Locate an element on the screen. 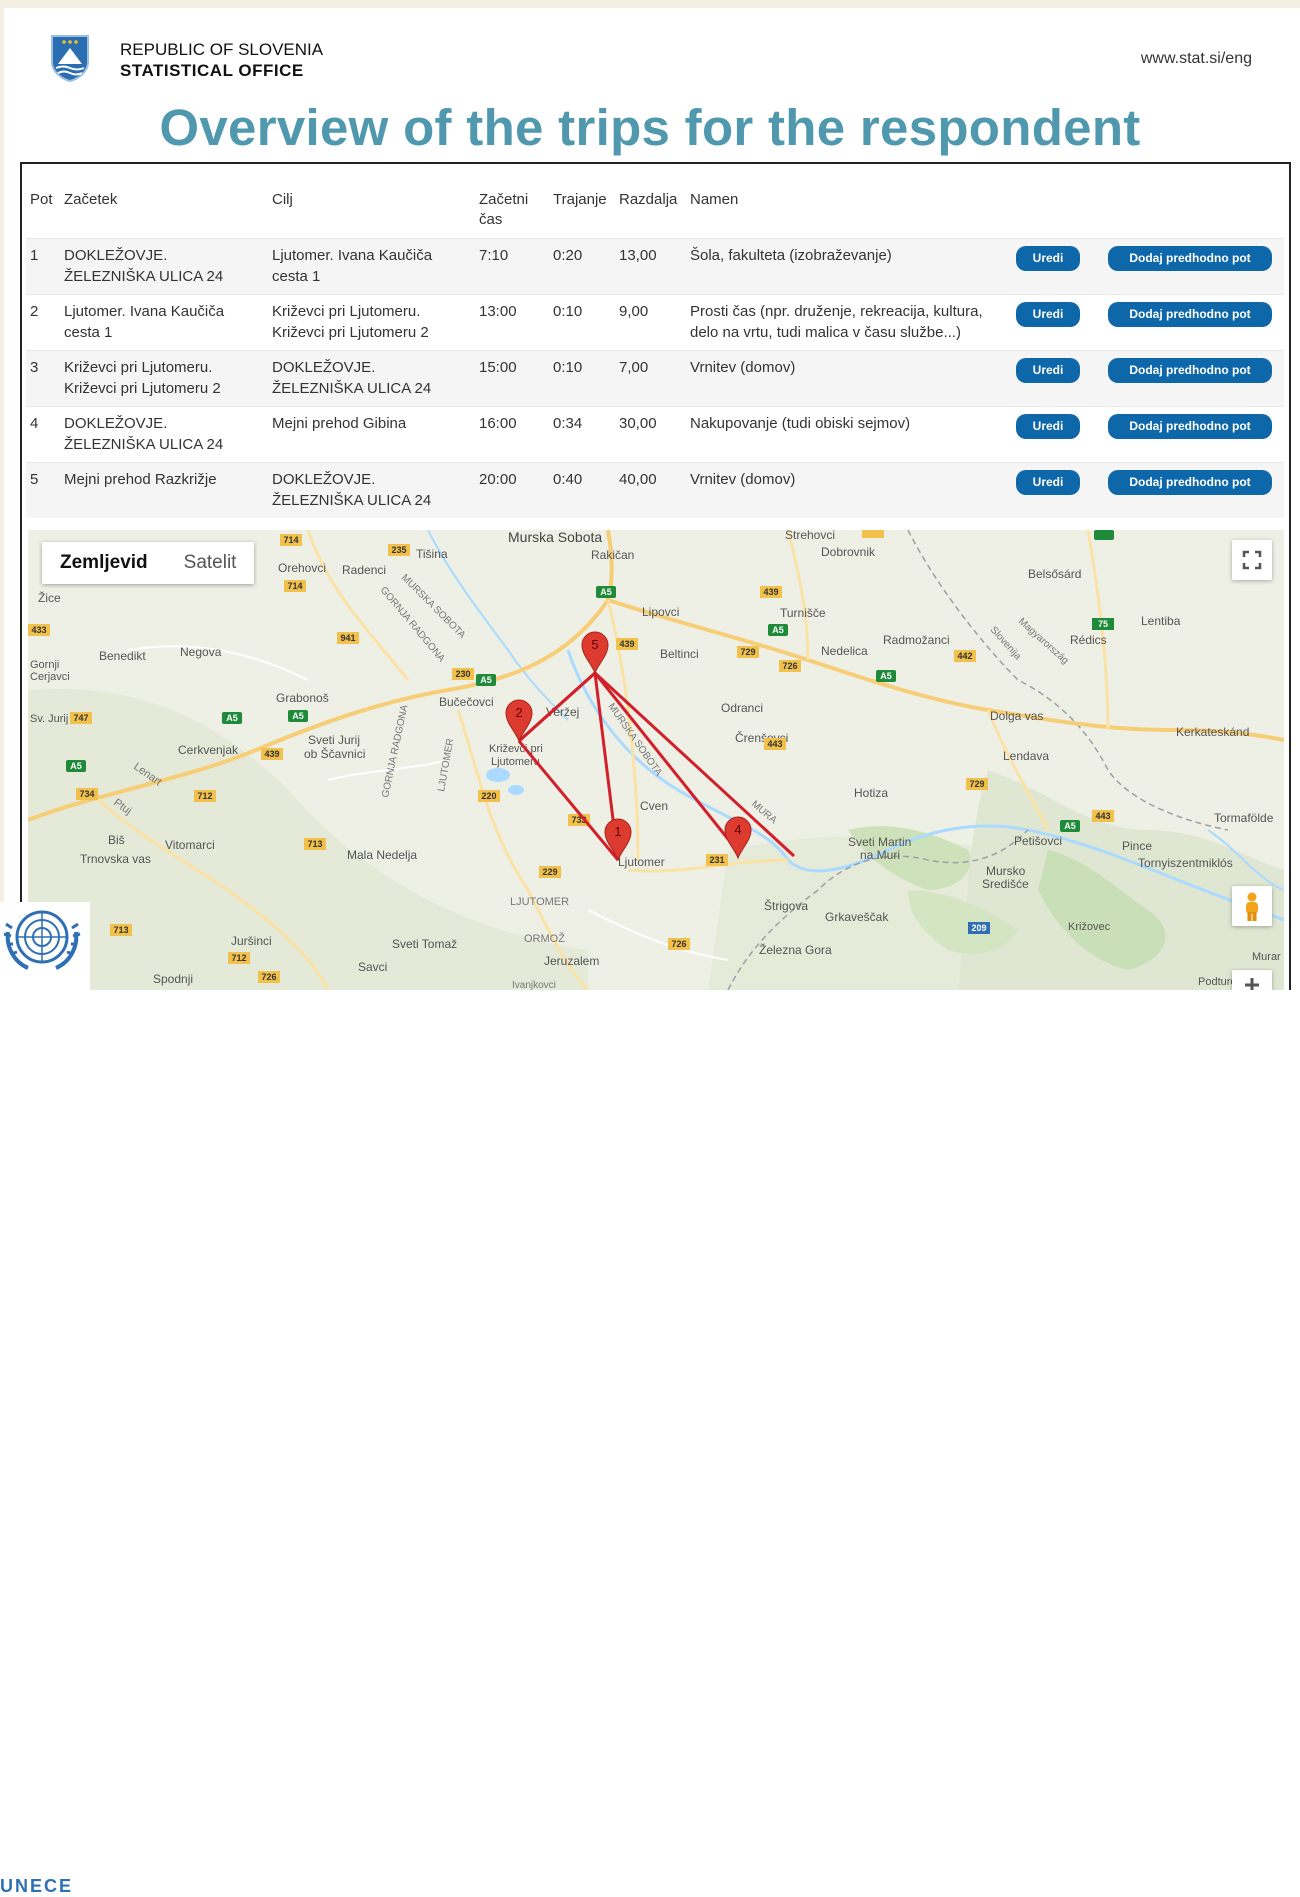  svg-text: Nedelica is located at coordinates (844, 651).